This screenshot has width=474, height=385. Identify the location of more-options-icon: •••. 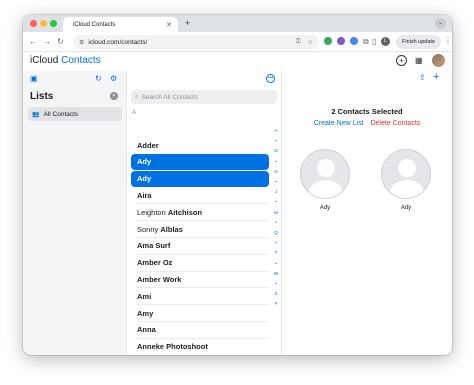
(270, 78).